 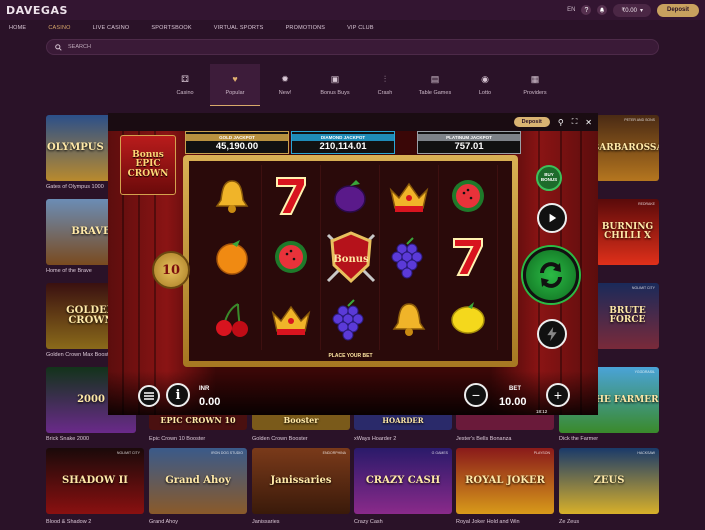 What do you see at coordinates (535, 85) in the screenshot?
I see `tab-providers: ▦ Providers` at bounding box center [535, 85].